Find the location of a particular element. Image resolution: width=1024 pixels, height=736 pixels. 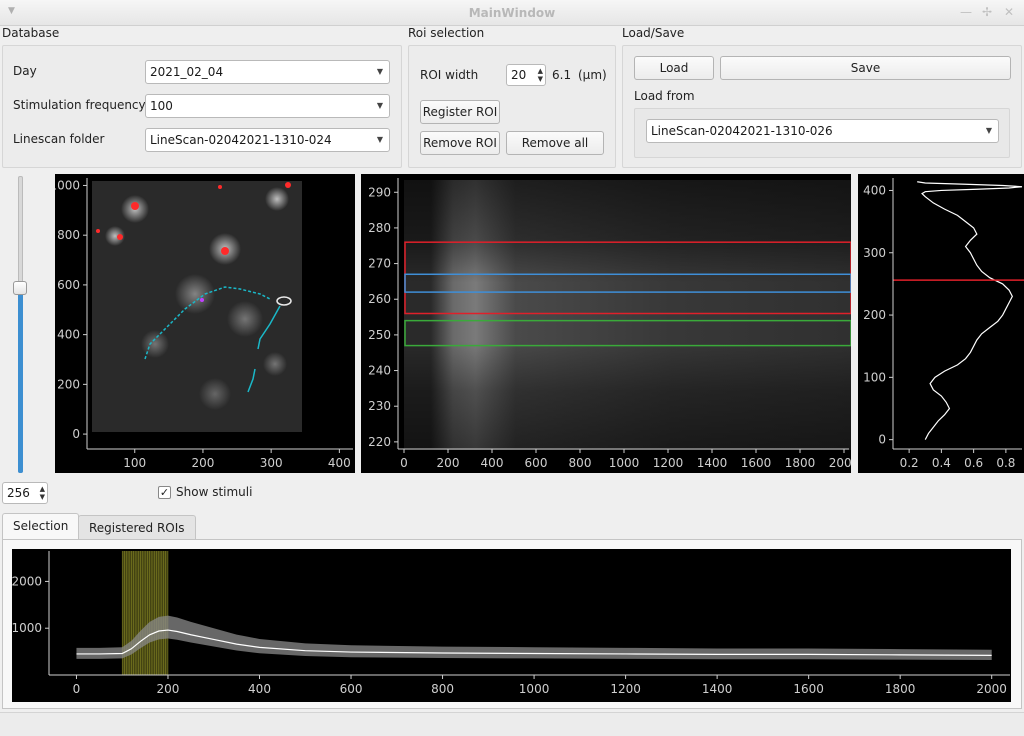

window-menu-icon: ▼ is located at coordinates (11, 11).